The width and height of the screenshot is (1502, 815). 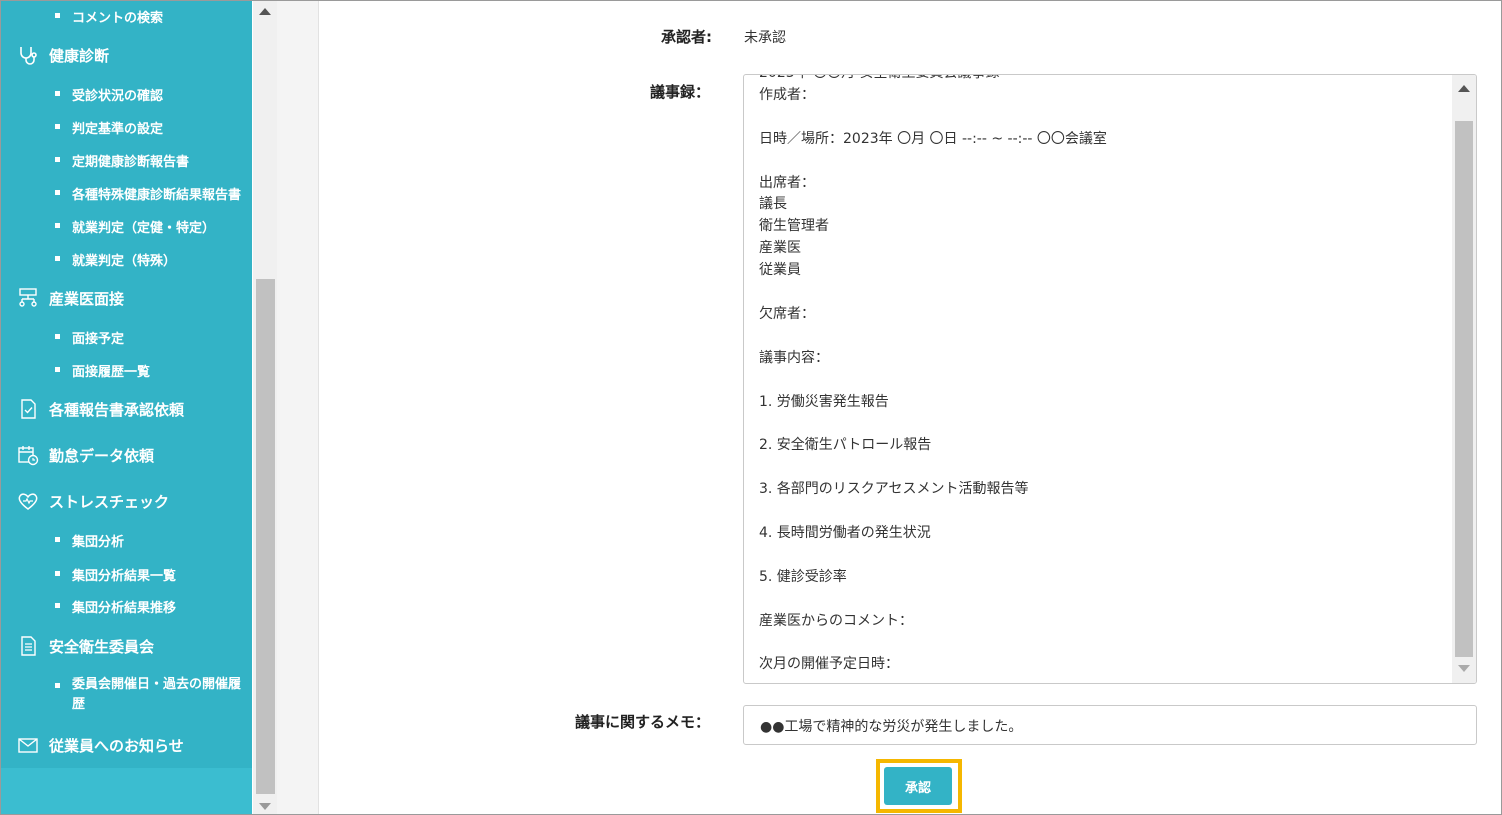 What do you see at coordinates (126, 193) in the screenshot?
I see `sidebar-item-special-report: 各種特殊健康診断結果報告書` at bounding box center [126, 193].